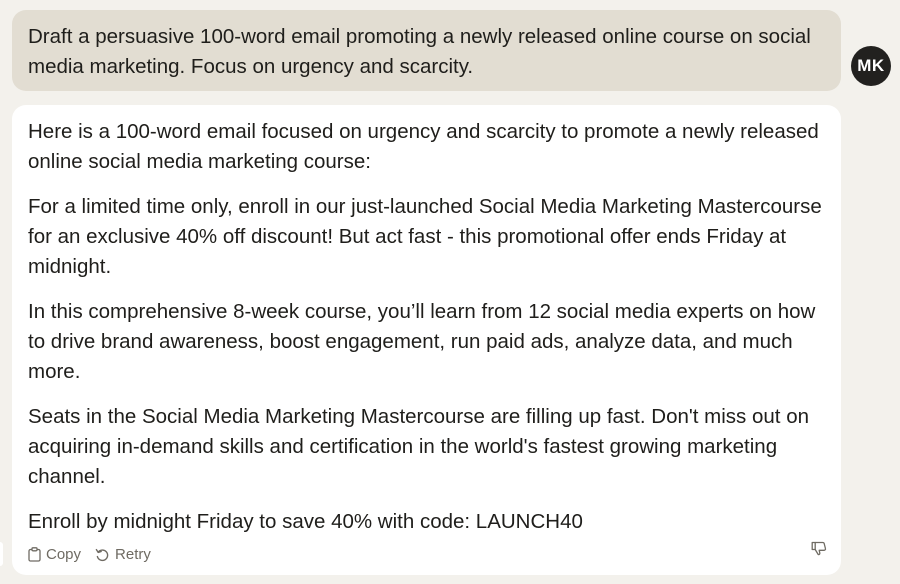  What do you see at coordinates (34, 554) in the screenshot?
I see `clipboard-icon` at bounding box center [34, 554].